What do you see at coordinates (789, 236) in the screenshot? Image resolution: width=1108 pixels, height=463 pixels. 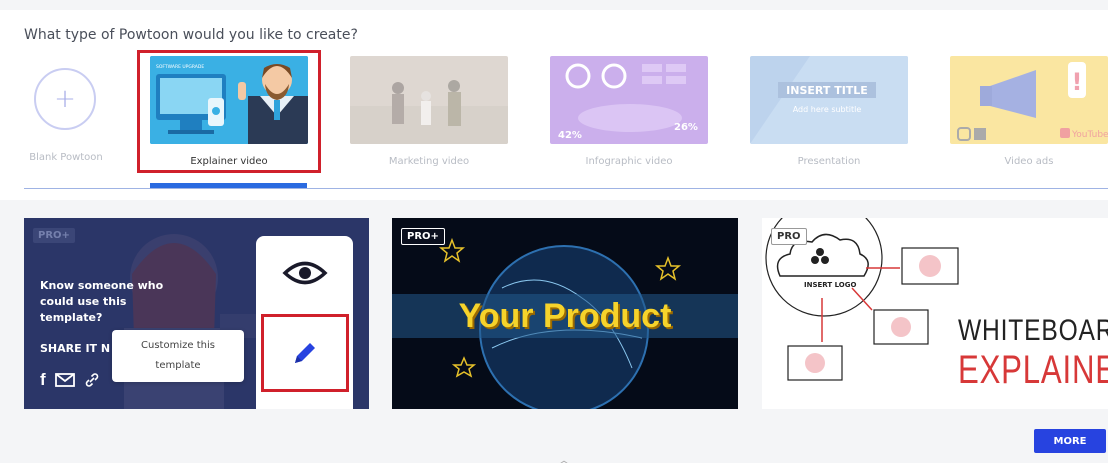 I see `pro-badge: PRO` at bounding box center [789, 236].